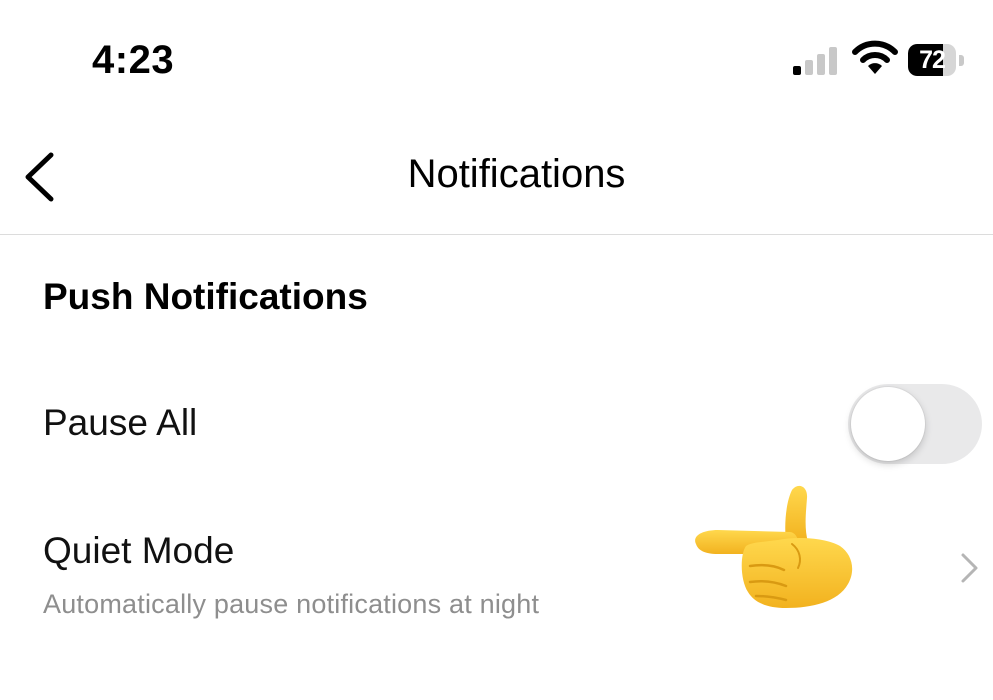 The image size is (993, 700). Describe the element at coordinates (496, 234) in the screenshot. I see `header-divider` at that location.